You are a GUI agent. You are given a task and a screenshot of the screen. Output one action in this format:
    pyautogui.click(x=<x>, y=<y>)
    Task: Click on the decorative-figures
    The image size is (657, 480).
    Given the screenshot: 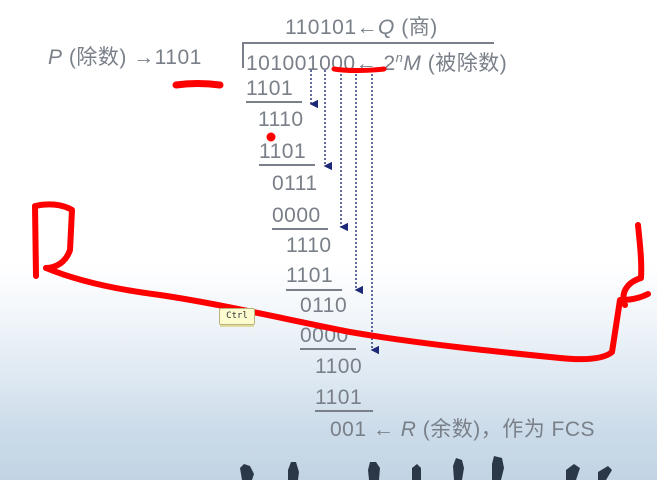 What is the action you would take?
    pyautogui.click(x=426, y=468)
    